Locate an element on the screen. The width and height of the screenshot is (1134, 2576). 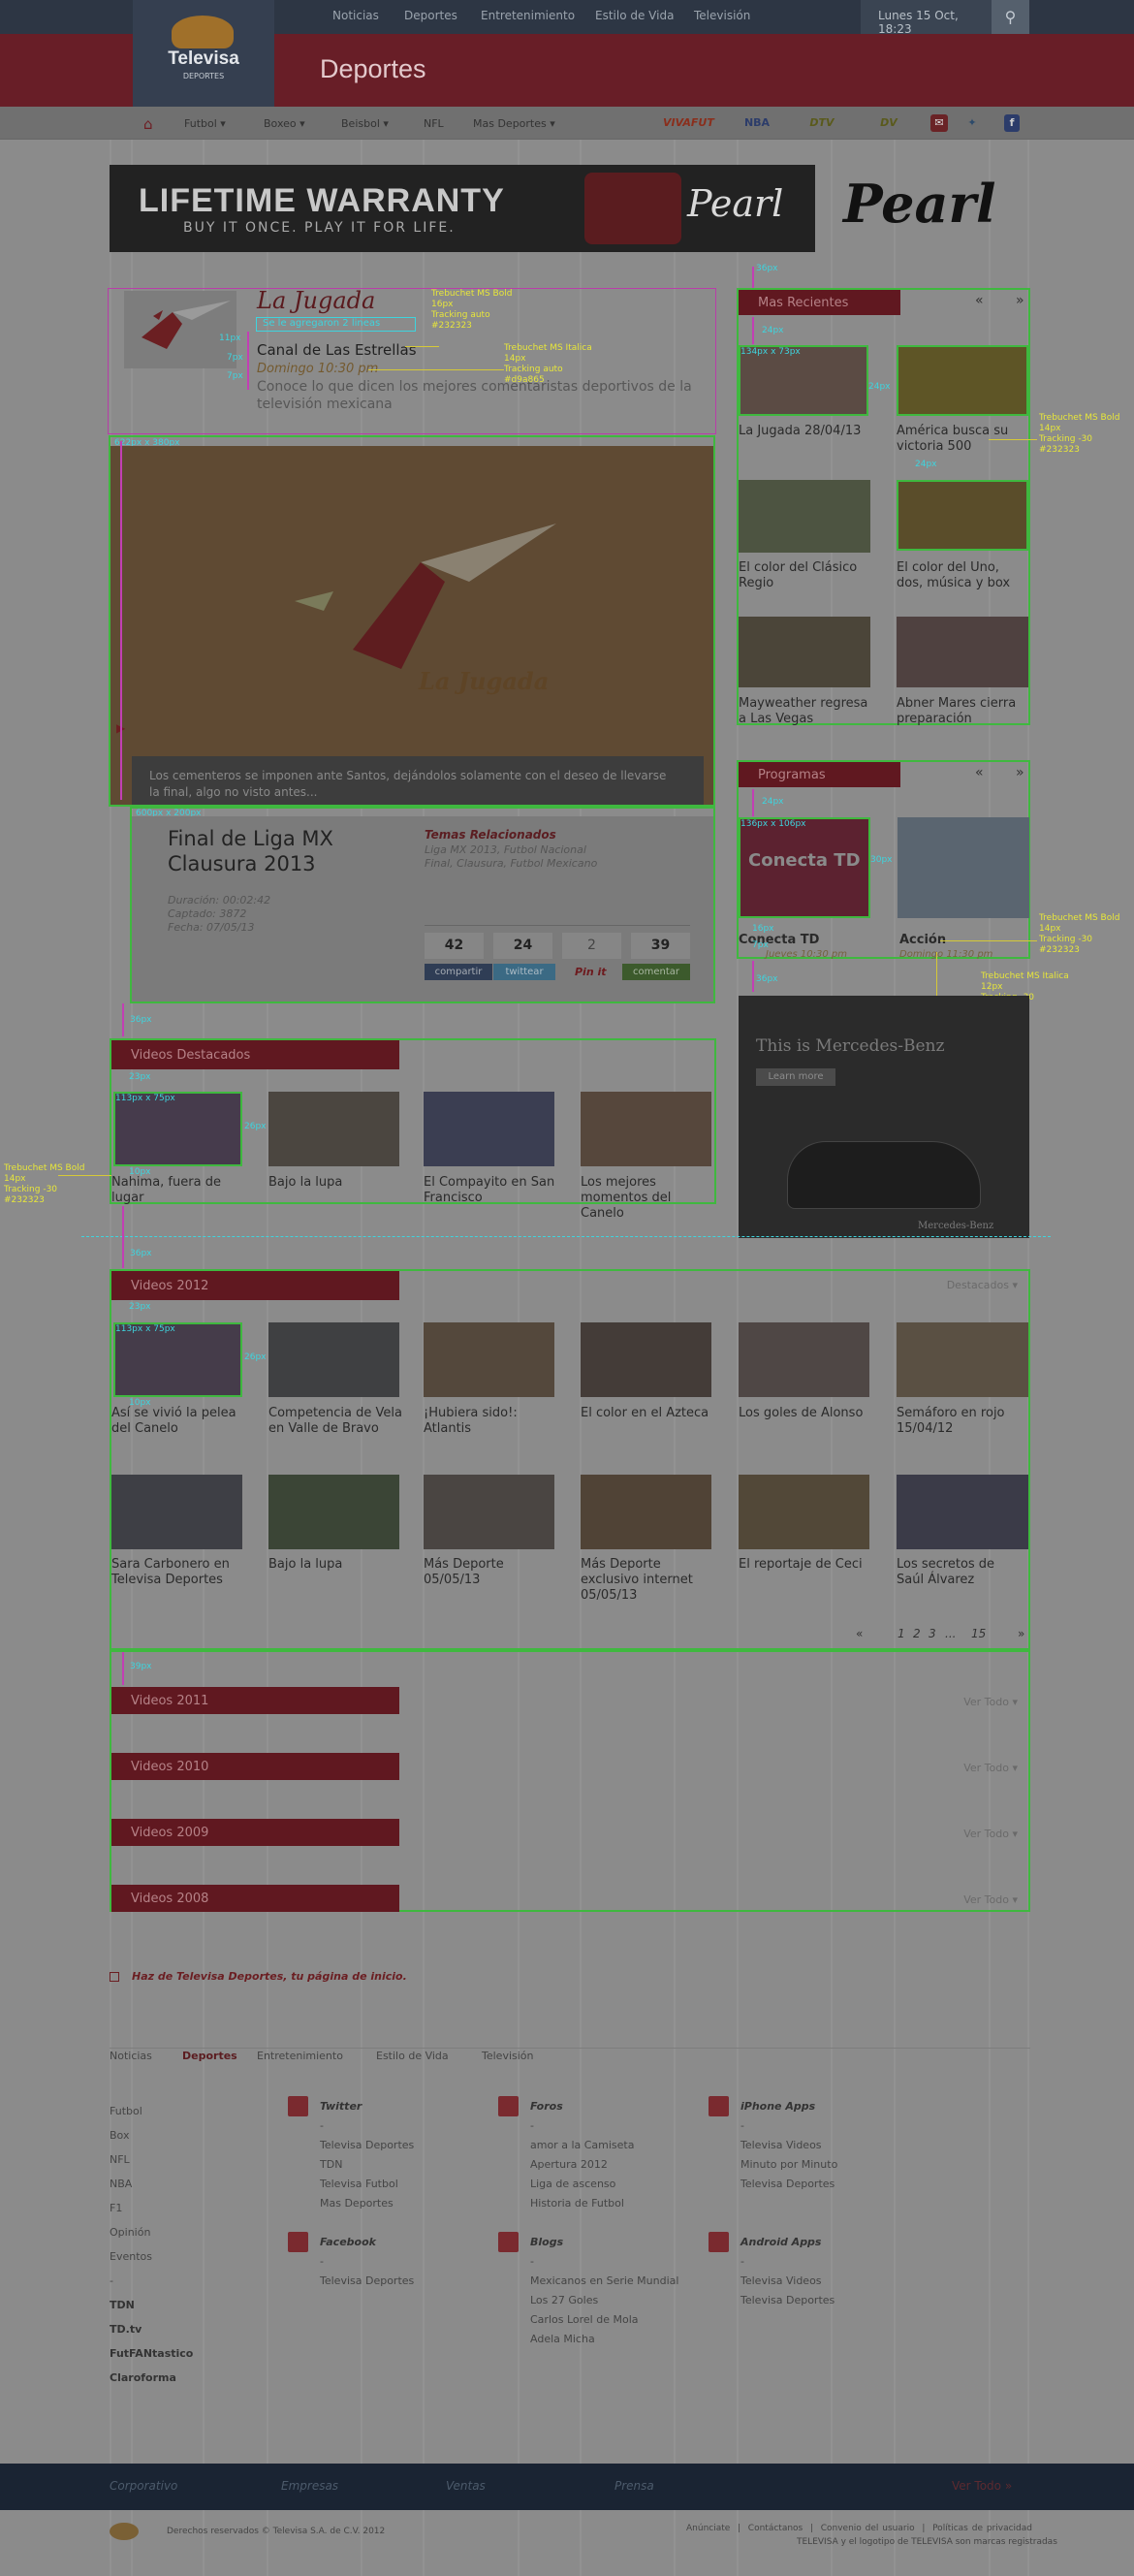
footer-link: Mexicanos en Serie Mundial is located at coordinates (604, 2282).